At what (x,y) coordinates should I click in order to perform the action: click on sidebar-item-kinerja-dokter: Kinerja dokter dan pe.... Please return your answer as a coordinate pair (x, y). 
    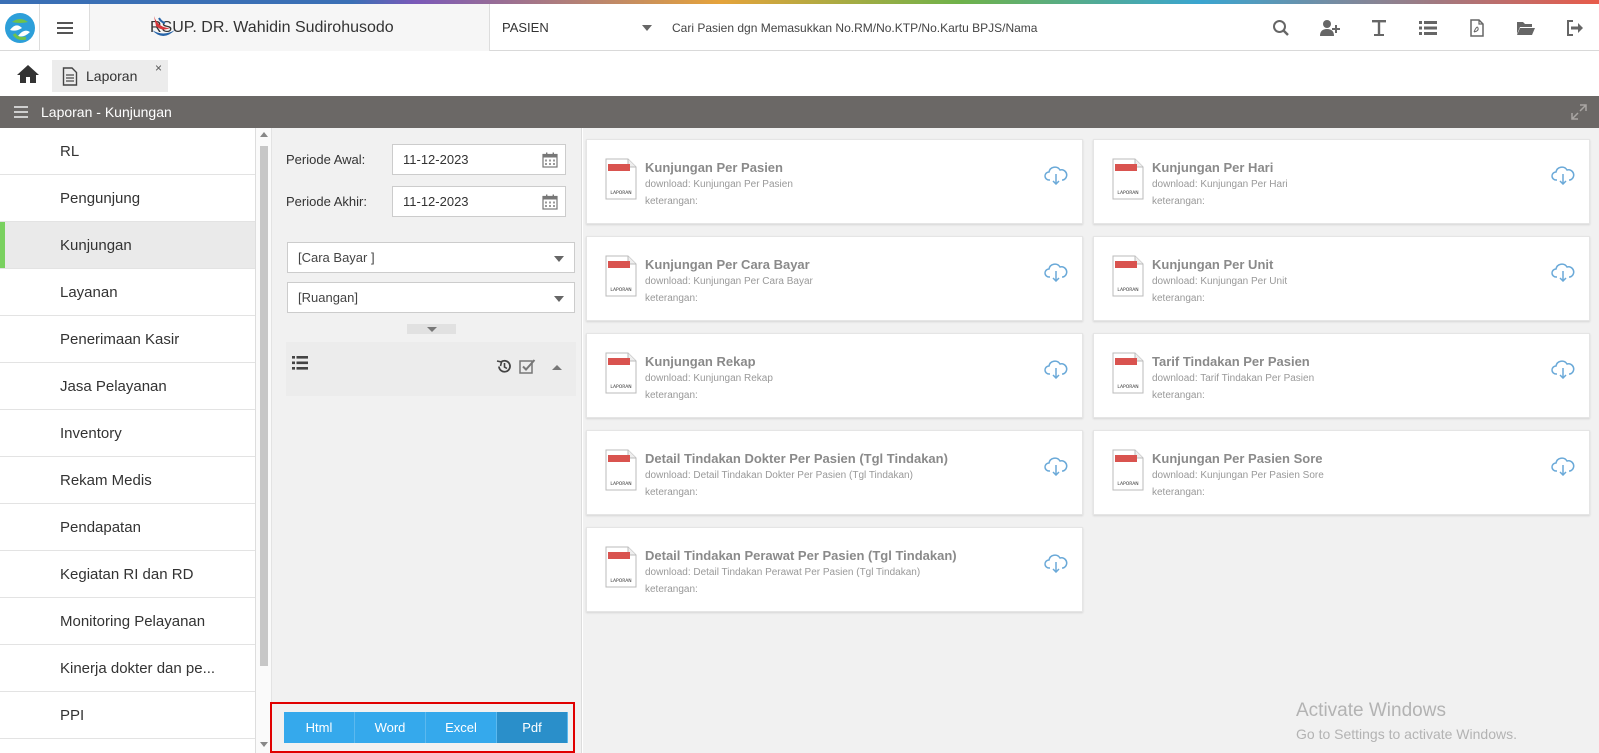
    Looking at the image, I should click on (127, 668).